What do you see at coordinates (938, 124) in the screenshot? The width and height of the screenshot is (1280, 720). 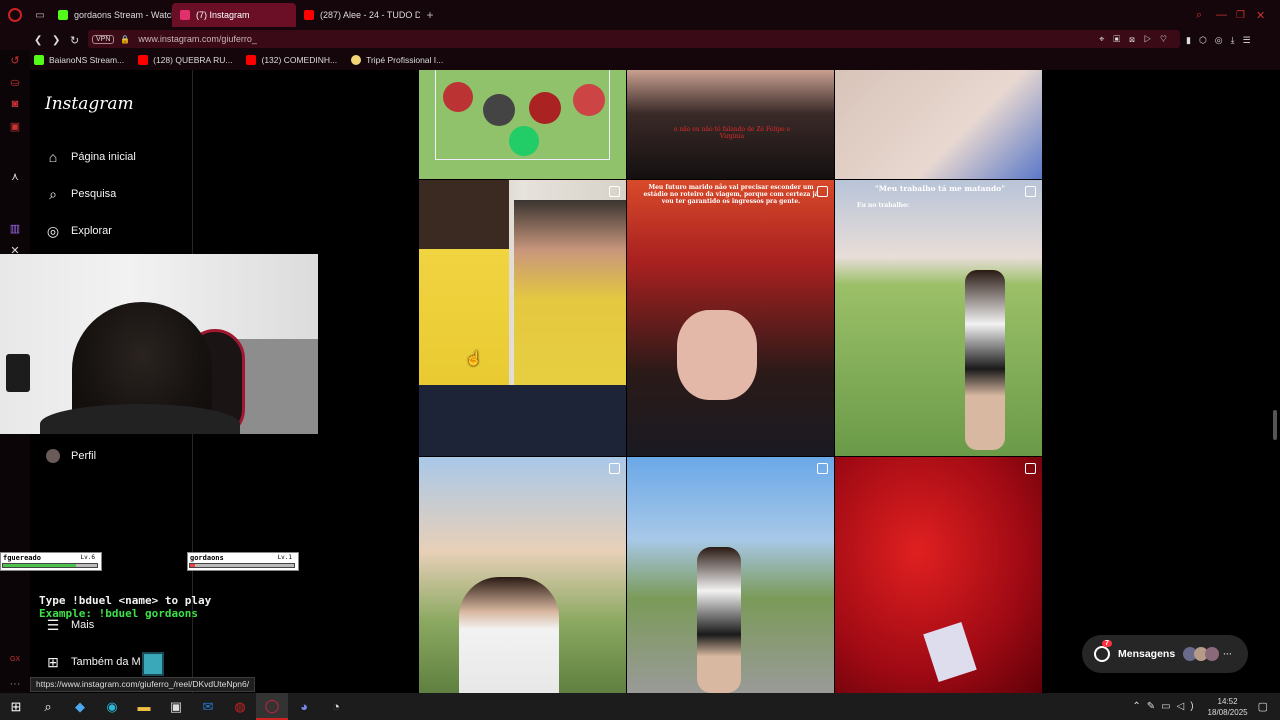 I see `post-girl-closeup` at bounding box center [938, 124].